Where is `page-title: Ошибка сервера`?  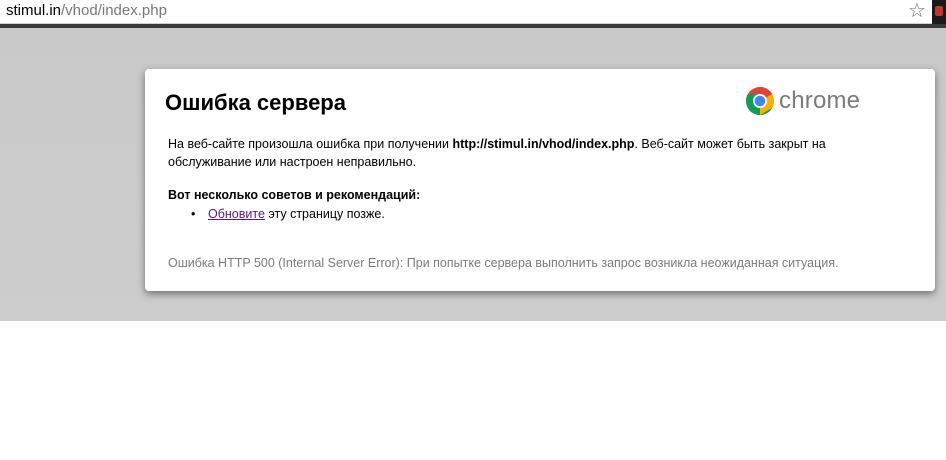 page-title: Ошибка сервера is located at coordinates (255, 102).